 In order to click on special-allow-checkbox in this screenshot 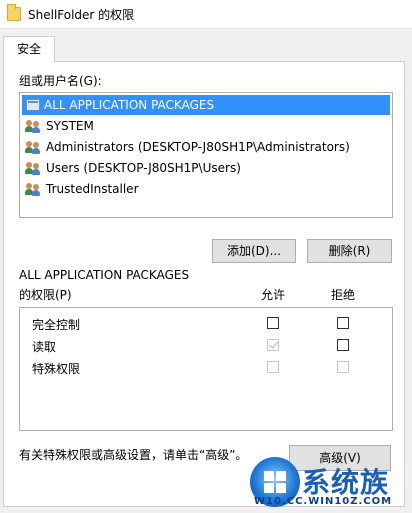, I will do `click(273, 367)`.